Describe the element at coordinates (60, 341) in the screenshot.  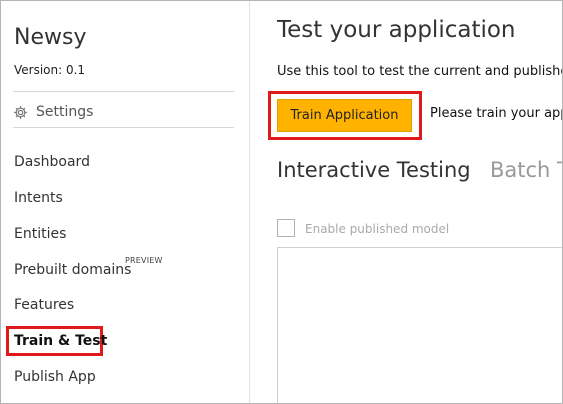
I see `nav-train-test: Train & Test` at that location.